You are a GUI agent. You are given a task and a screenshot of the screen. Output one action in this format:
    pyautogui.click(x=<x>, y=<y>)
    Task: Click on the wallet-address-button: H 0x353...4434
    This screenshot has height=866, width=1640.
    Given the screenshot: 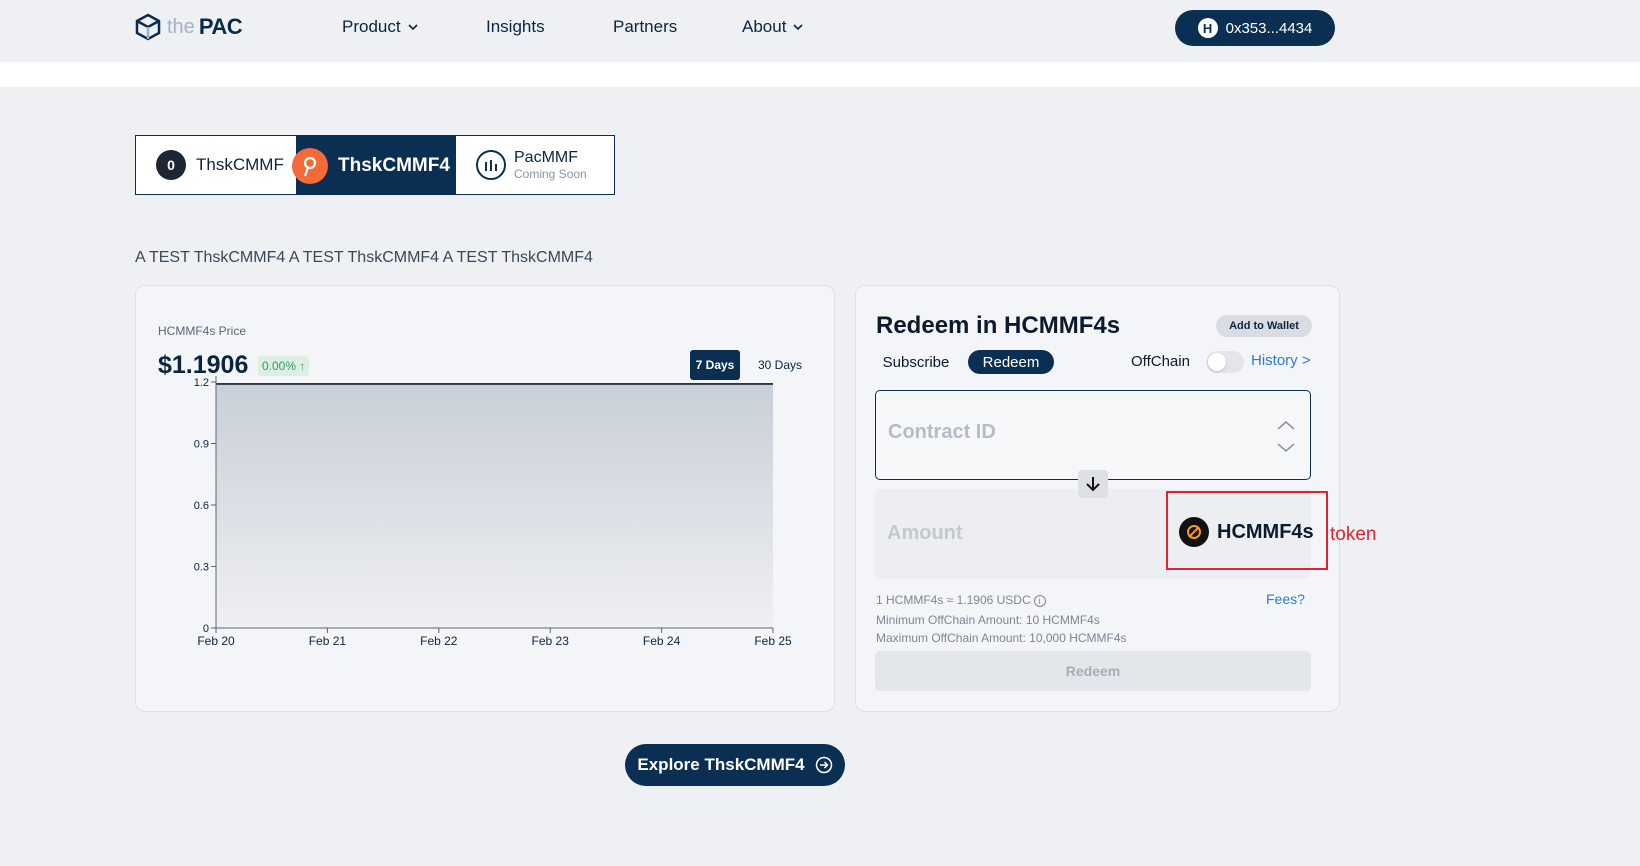 What is the action you would take?
    pyautogui.click(x=1255, y=28)
    